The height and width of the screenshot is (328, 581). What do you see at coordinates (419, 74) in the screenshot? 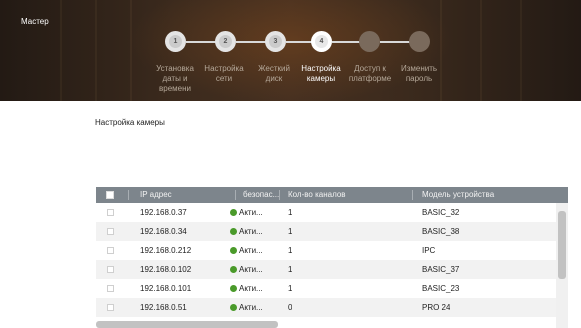
I see `step-6-label: Изменить пароль` at bounding box center [419, 74].